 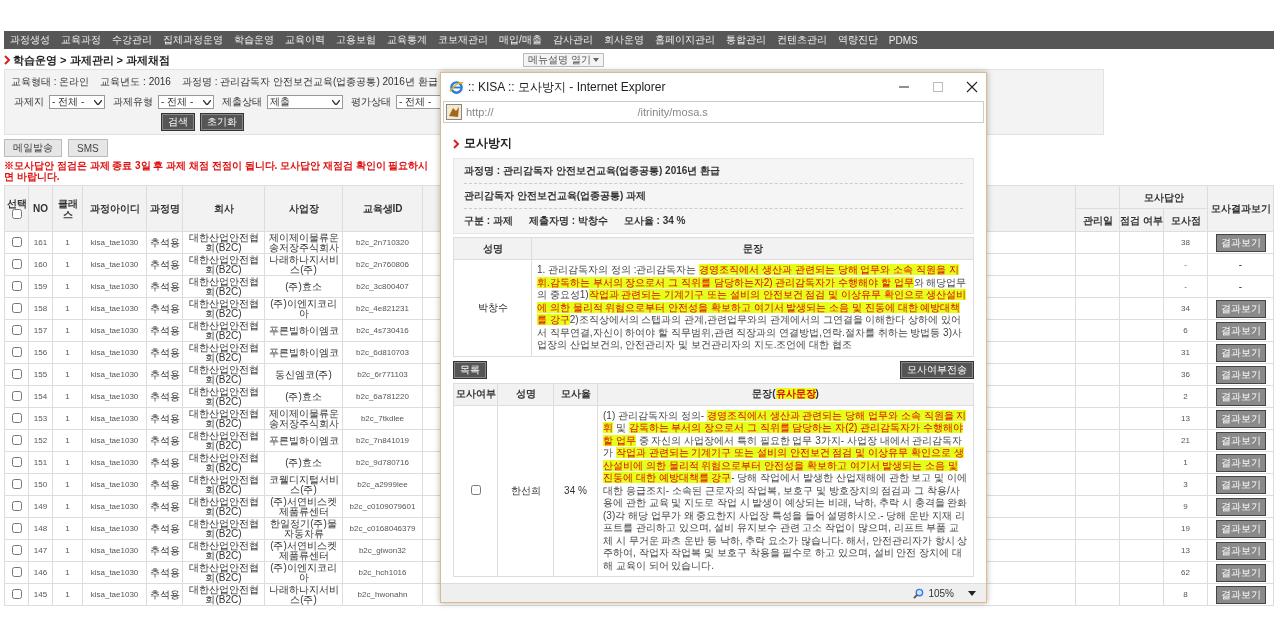 I want to click on address-bar: http:// /itrinity/mosa.s, so click(x=713, y=112).